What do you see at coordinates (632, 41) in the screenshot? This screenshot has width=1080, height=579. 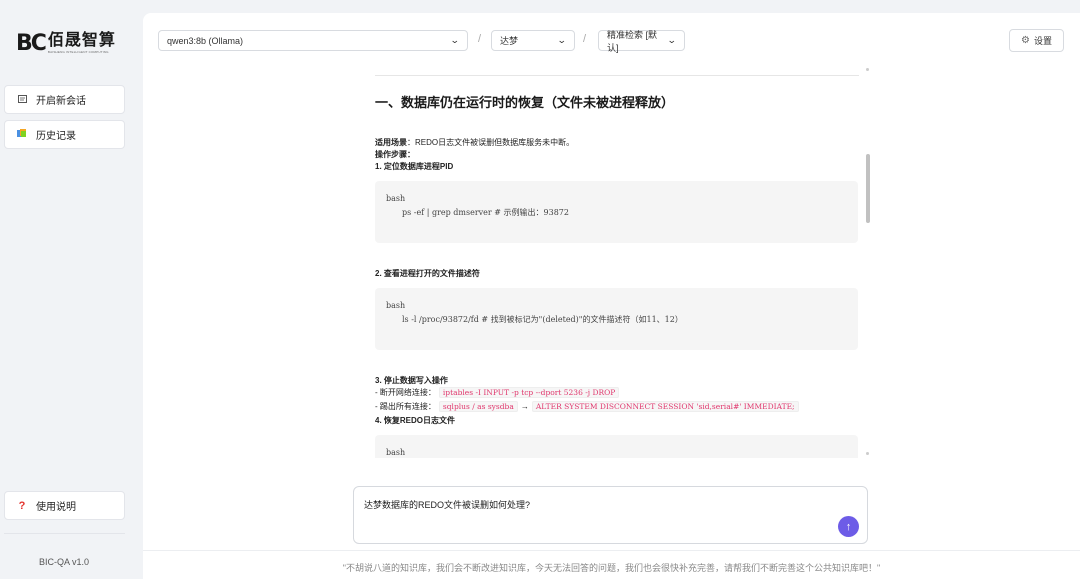 I see `search-mode-value: 精准检索 [默认]` at bounding box center [632, 41].